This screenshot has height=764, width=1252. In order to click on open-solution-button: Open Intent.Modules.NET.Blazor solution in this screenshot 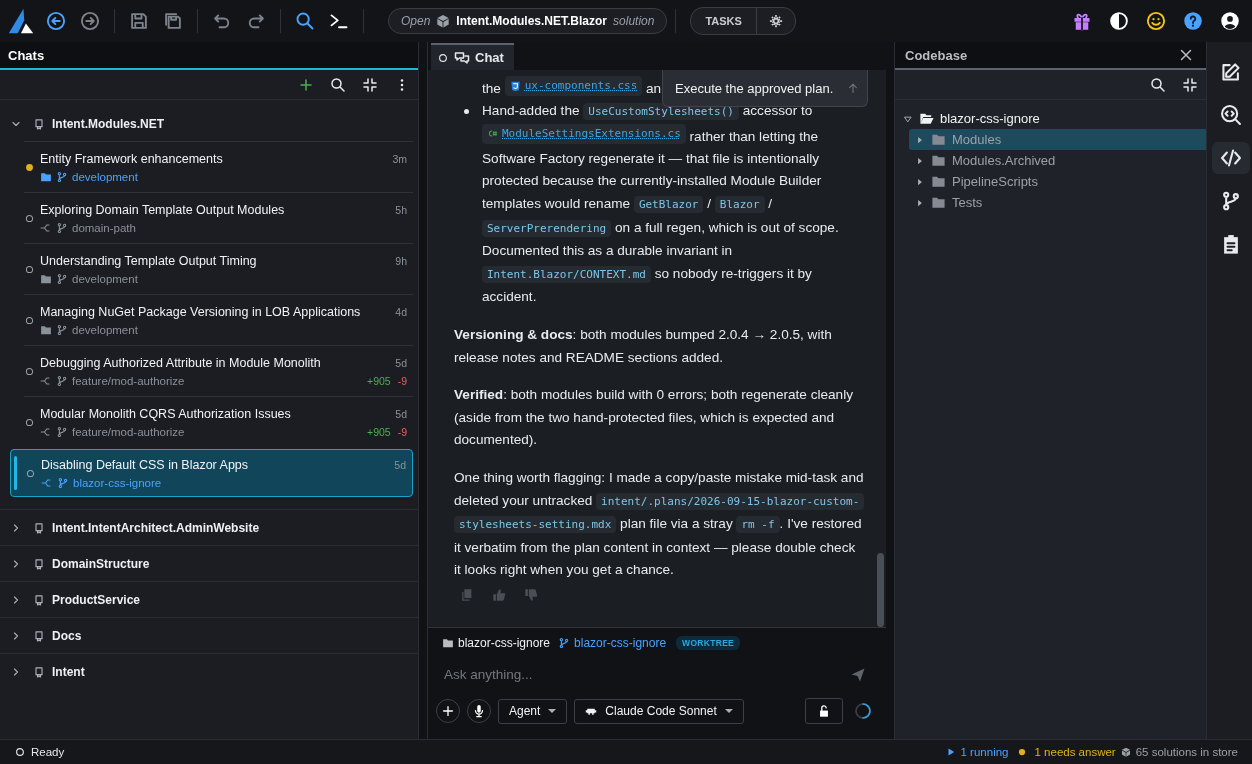, I will do `click(528, 21)`.